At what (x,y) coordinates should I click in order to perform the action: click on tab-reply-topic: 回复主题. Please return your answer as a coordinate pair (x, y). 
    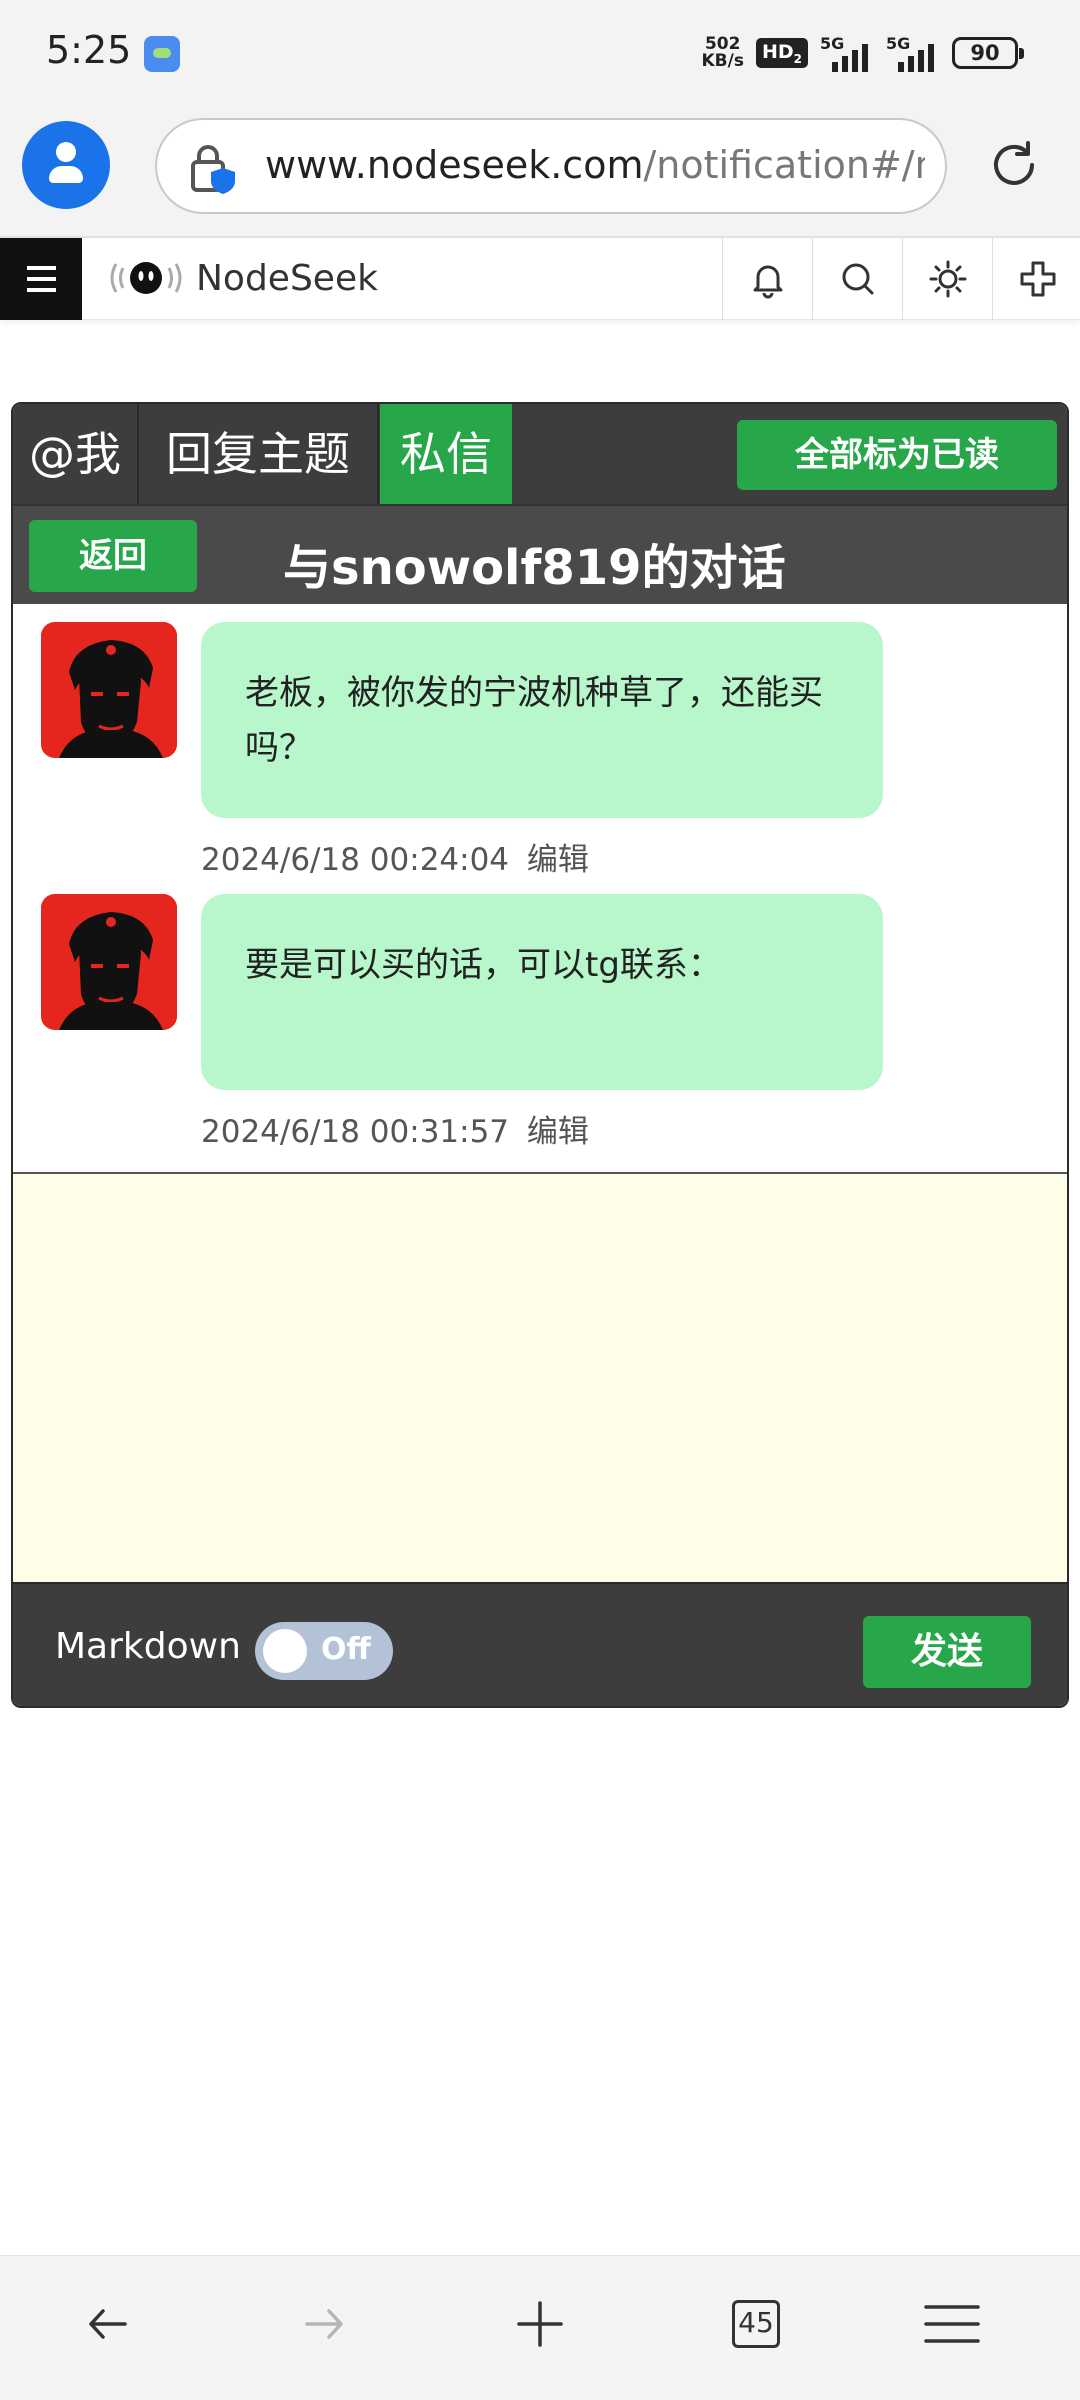
    Looking at the image, I should click on (259, 454).